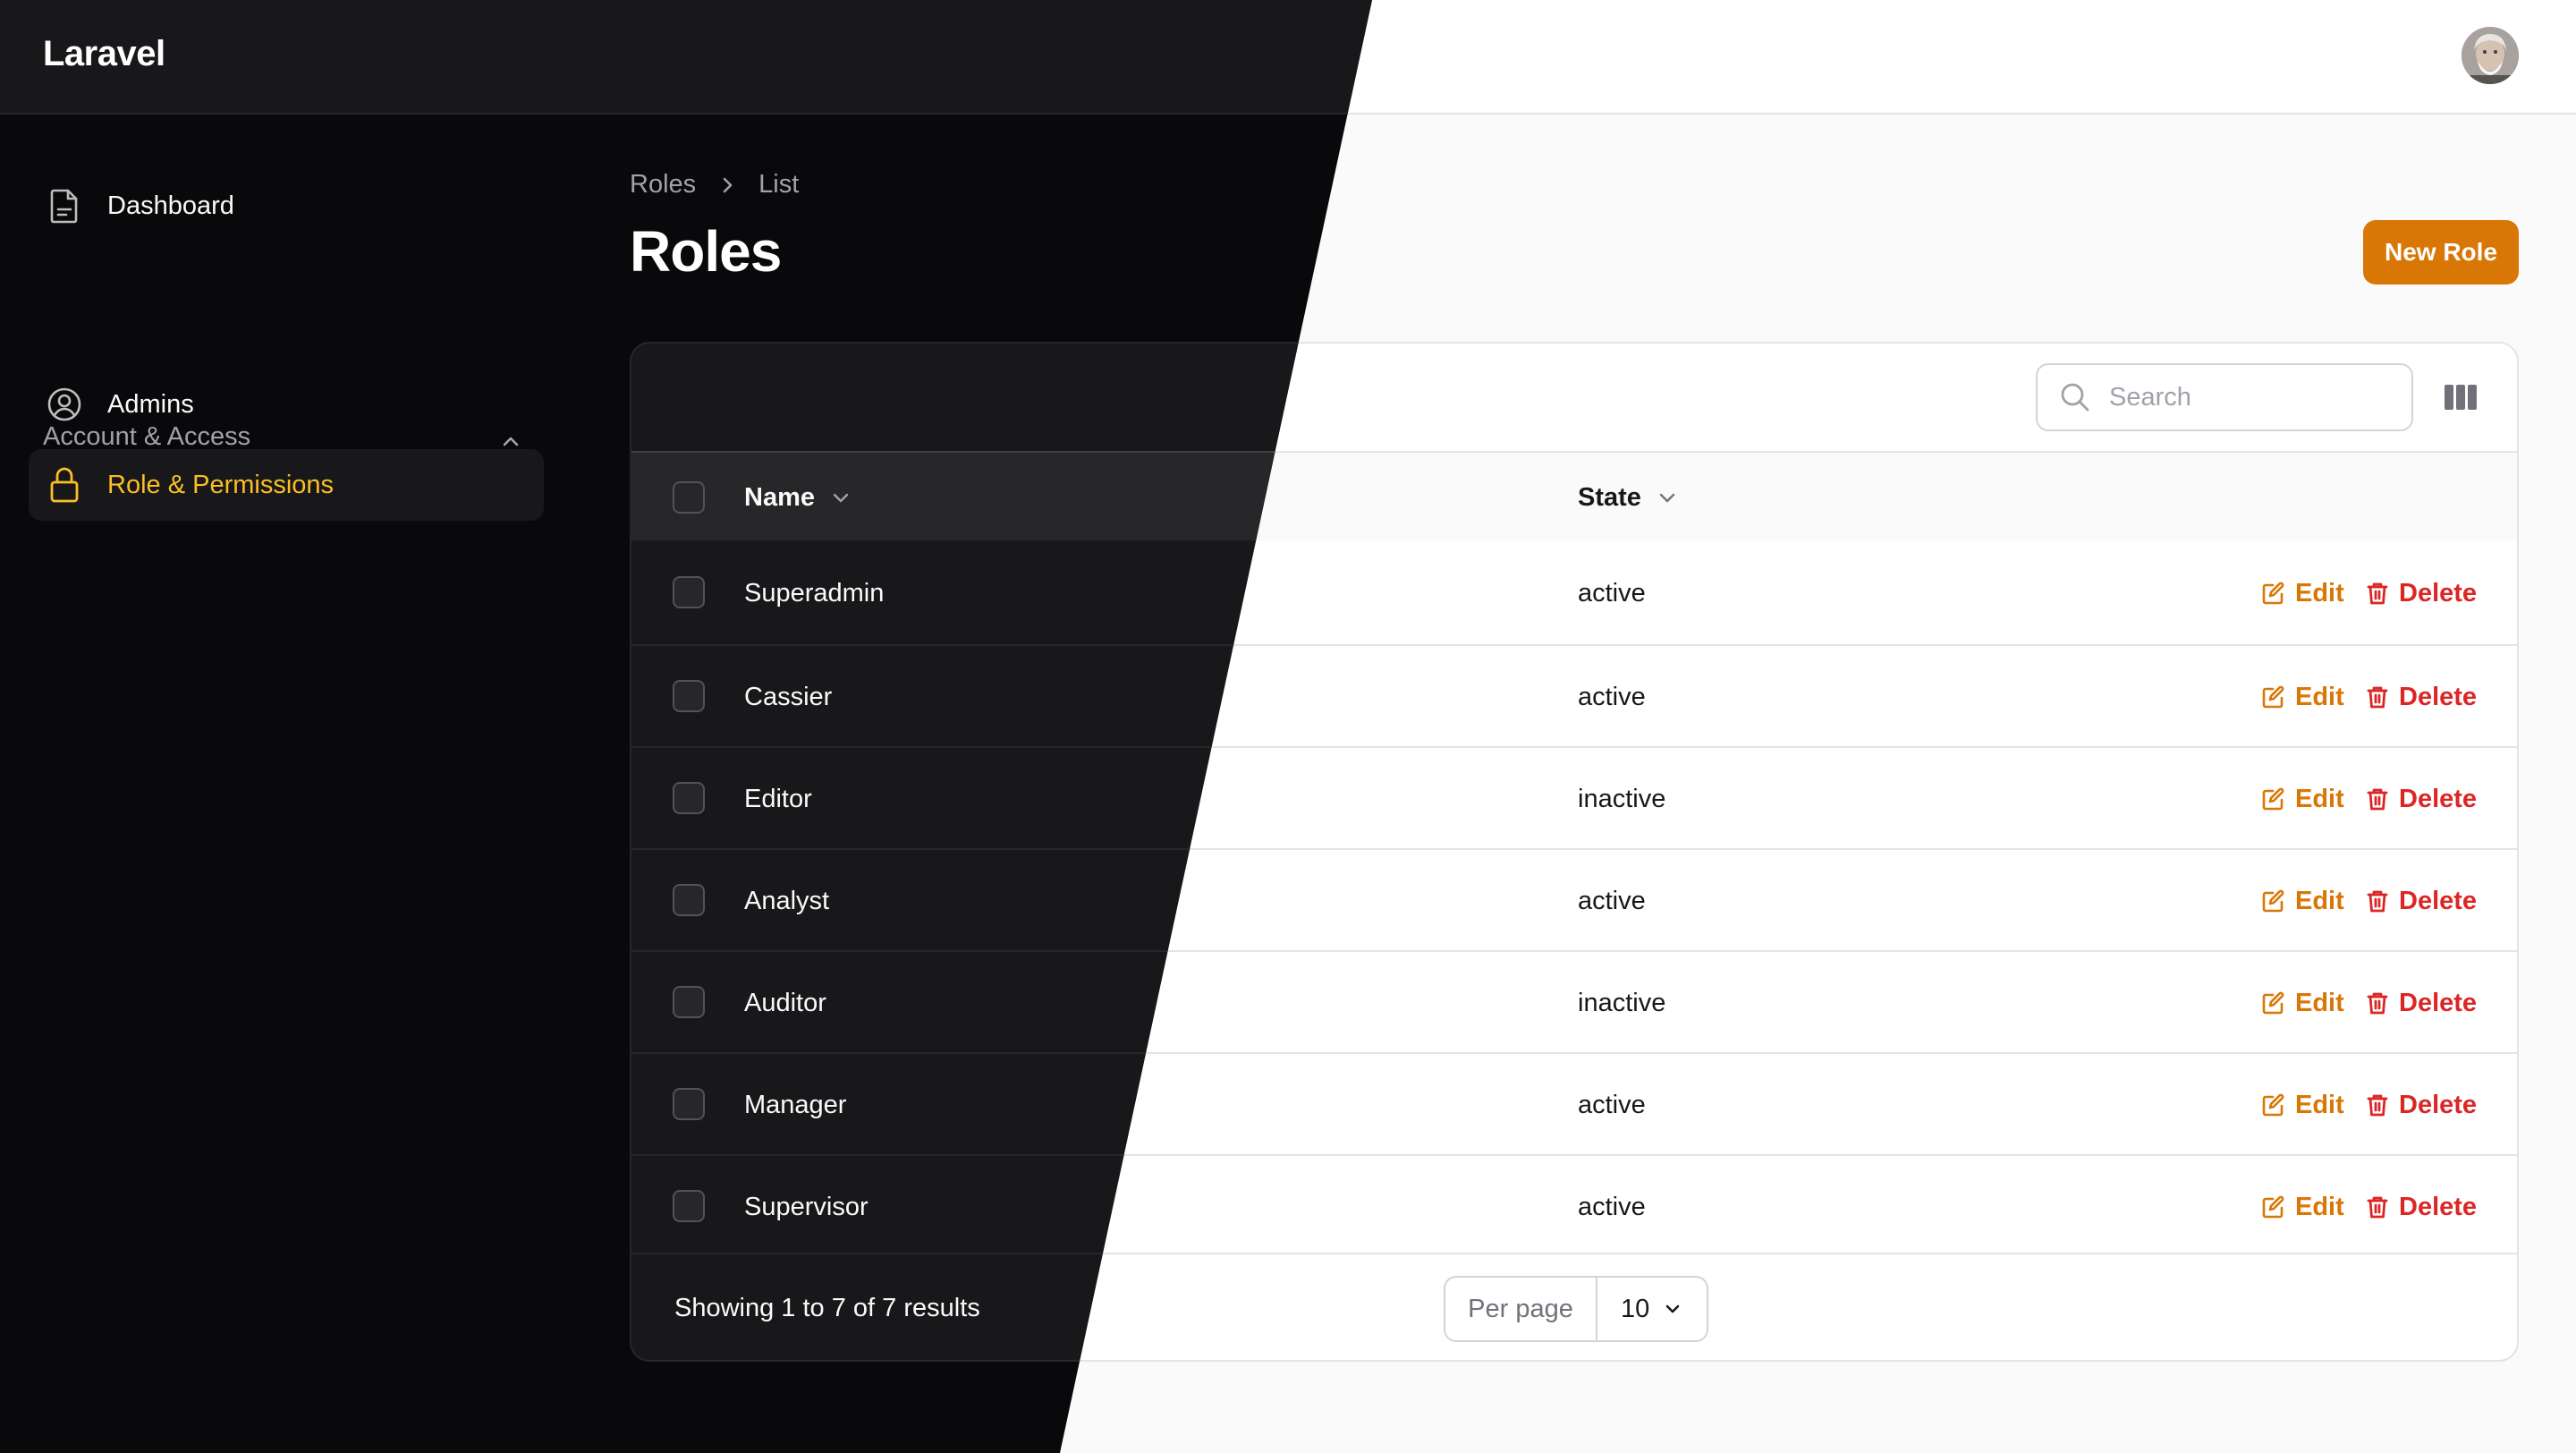  What do you see at coordinates (663, 185) in the screenshot?
I see `breadcrumb-root: Roles` at bounding box center [663, 185].